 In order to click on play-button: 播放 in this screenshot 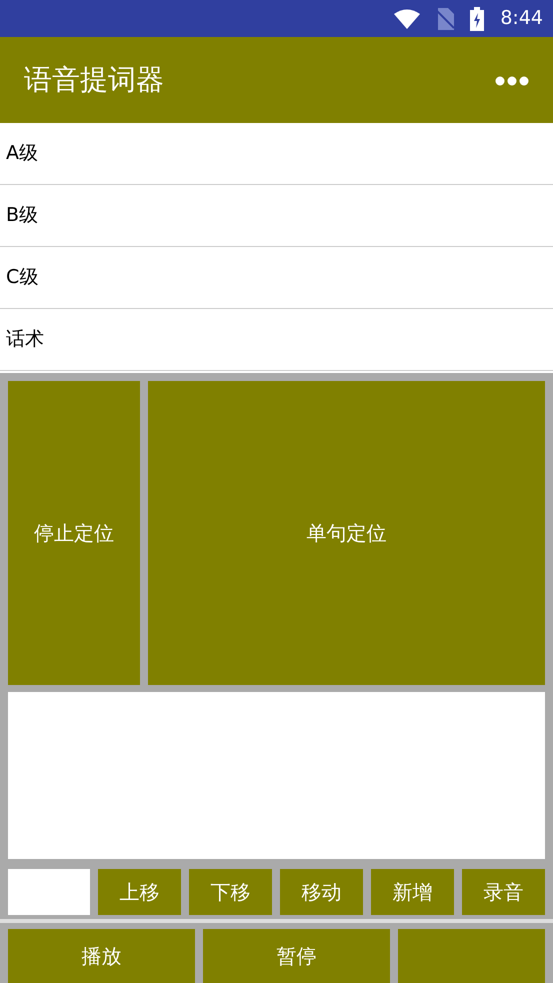, I will do `click(101, 956)`.